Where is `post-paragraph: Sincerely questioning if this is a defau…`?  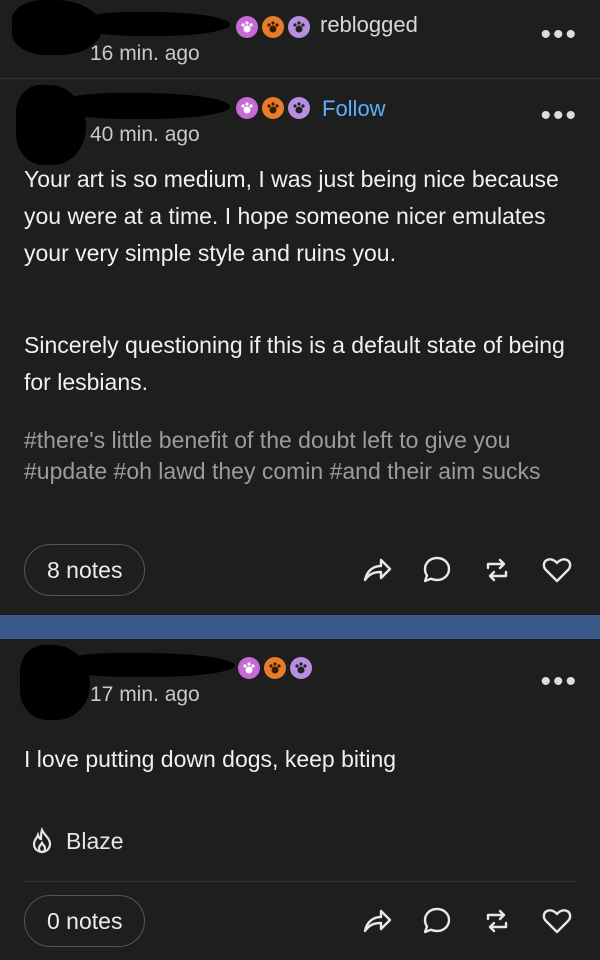 post-paragraph: Sincerely questioning if this is a defau… is located at coordinates (294, 363).